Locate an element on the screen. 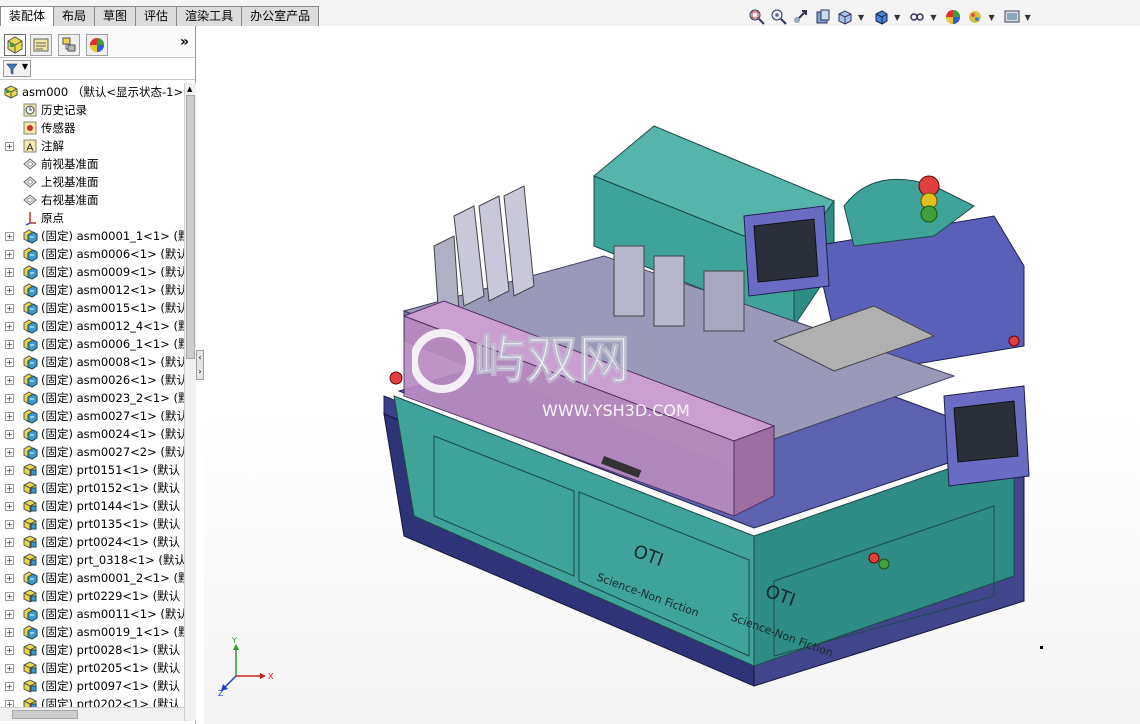 This screenshot has height=724, width=1140. tree-item: 传感器 is located at coordinates (92, 128).